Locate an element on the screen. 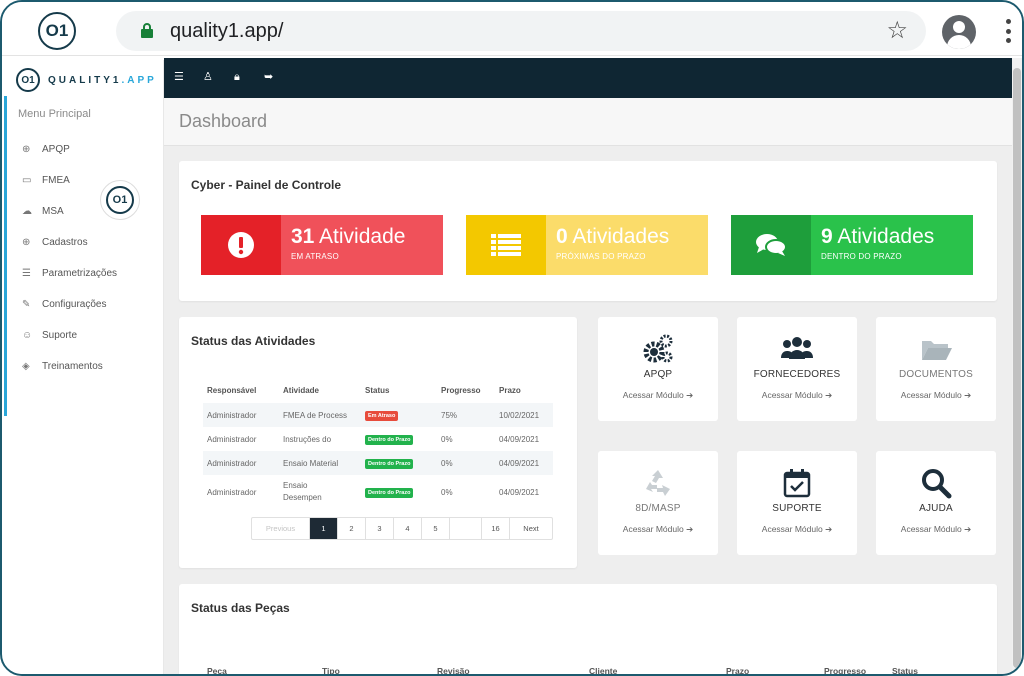 This screenshot has height=676, width=1024. profile-avatar-icon is located at coordinates (959, 32).